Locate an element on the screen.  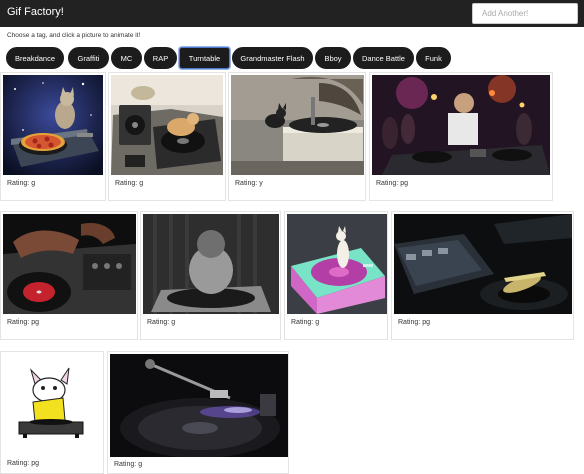
baby-on-turntable-gif is located at coordinates (211, 264).